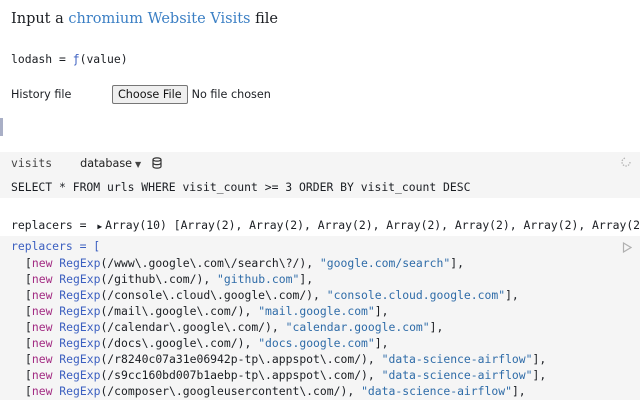 This screenshot has height=400, width=640. What do you see at coordinates (152, 279) in the screenshot?
I see `regex-pattern: (/github\.com/)` at bounding box center [152, 279].